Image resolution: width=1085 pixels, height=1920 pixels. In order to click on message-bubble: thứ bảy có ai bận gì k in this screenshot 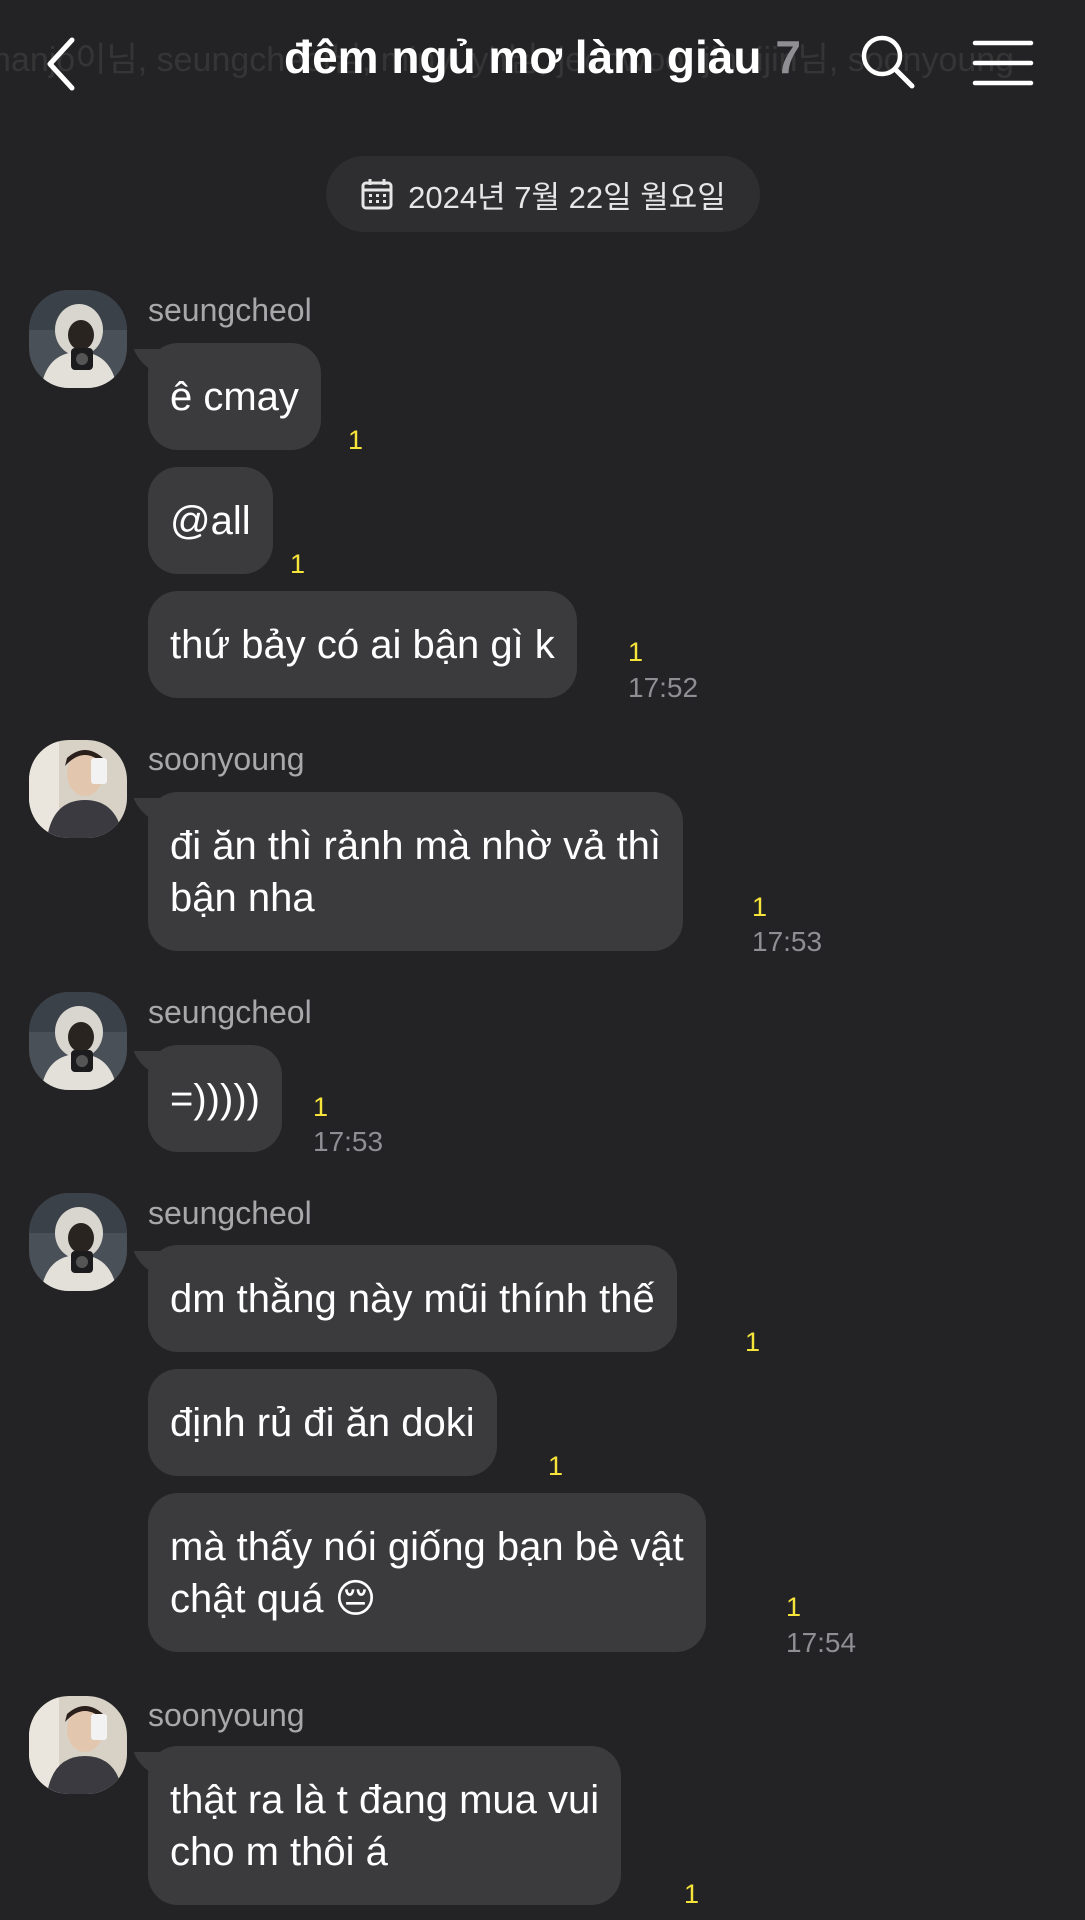, I will do `click(362, 644)`.